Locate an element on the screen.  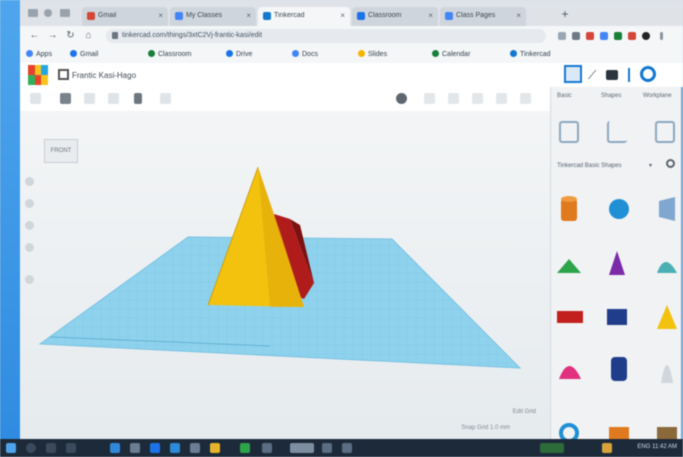
task-view-icon is located at coordinates (51, 448).